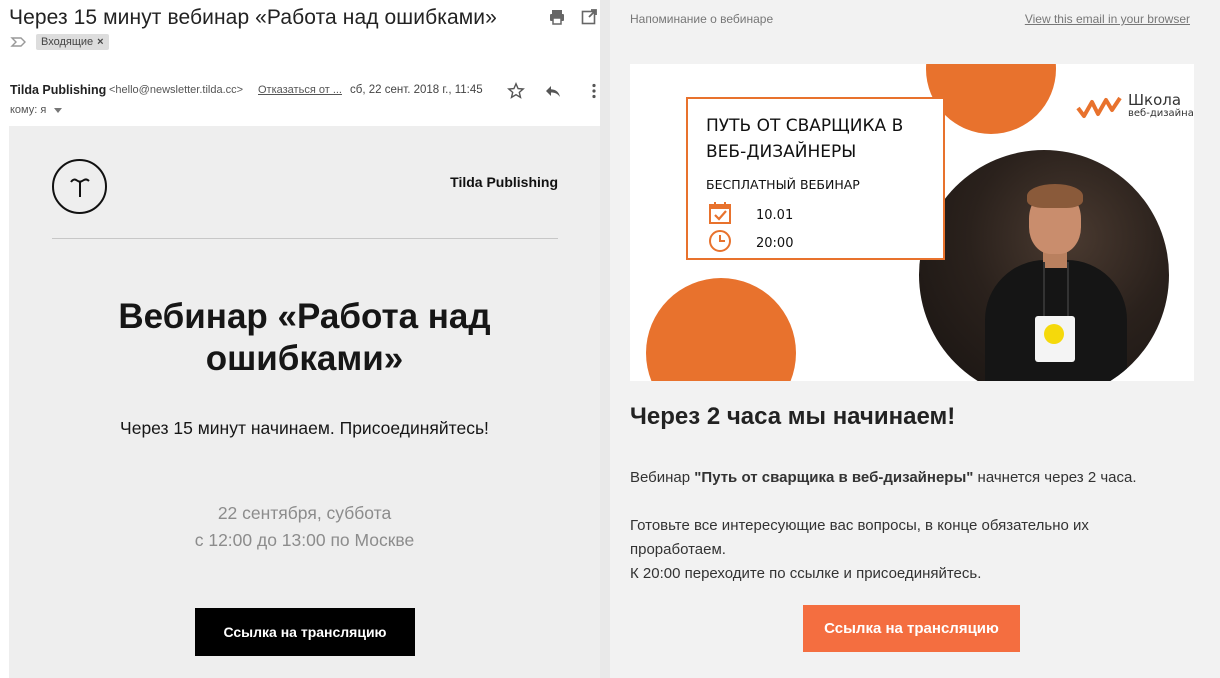 This screenshot has width=1220, height=678. Describe the element at coordinates (304, 513) in the screenshot. I see `webinar-date-line1: 22 сентября, суббота` at that location.